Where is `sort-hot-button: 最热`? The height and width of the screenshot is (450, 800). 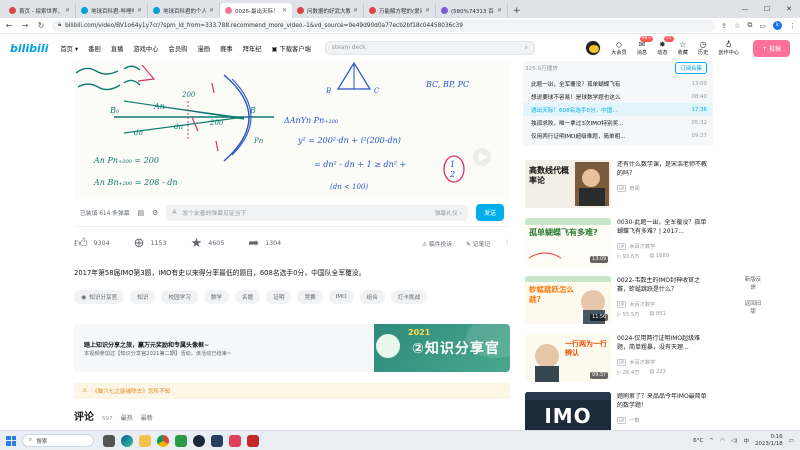 sort-hot-button: 最热 is located at coordinates (127, 417).